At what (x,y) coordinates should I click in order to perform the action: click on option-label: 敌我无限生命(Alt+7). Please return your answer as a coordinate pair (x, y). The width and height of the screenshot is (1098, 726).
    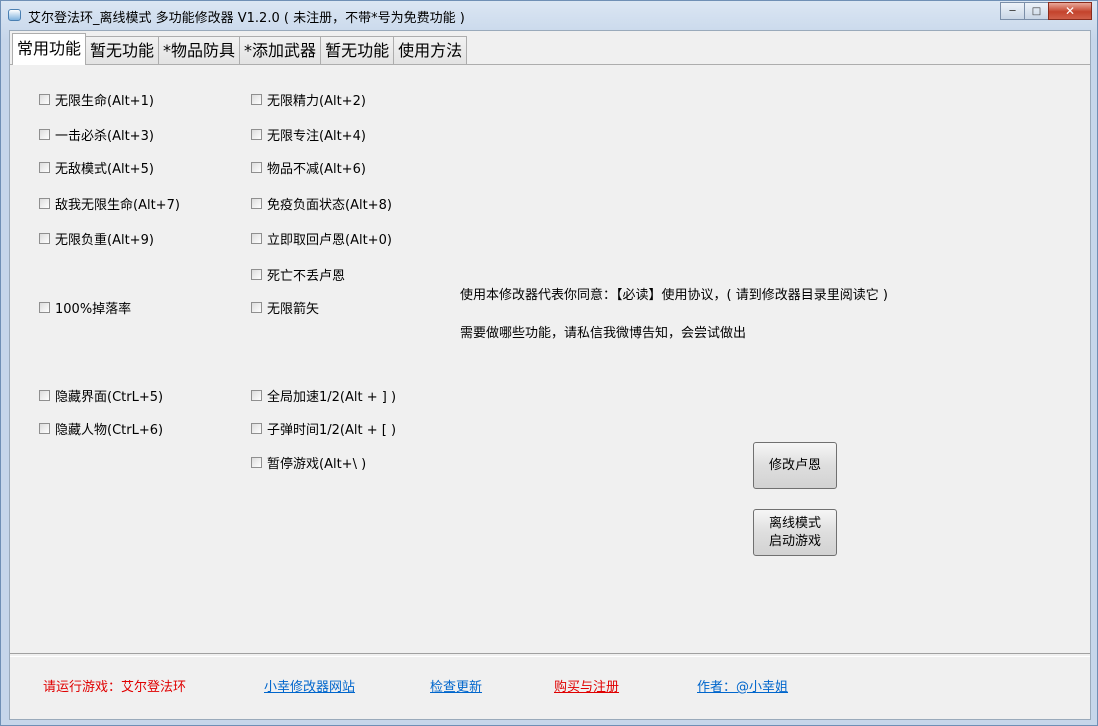
    Looking at the image, I should click on (117, 205).